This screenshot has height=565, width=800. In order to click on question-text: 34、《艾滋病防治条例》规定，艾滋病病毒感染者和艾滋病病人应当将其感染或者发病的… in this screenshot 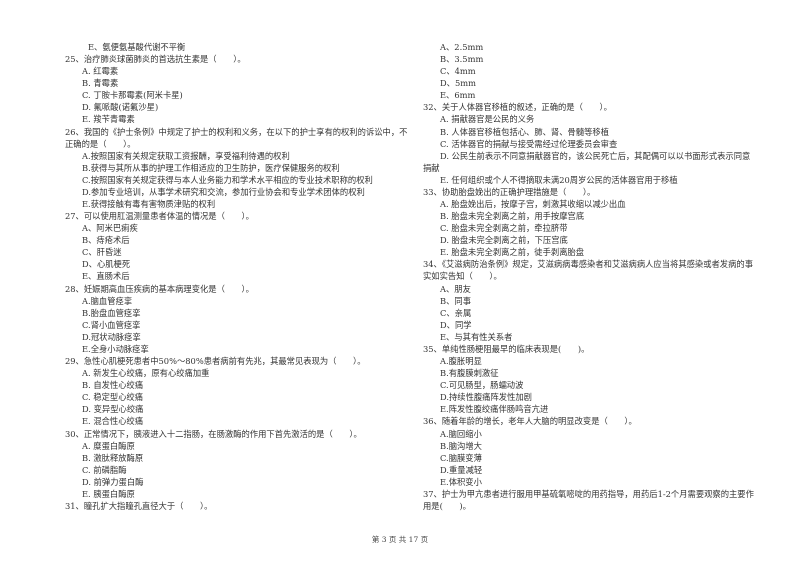, I will do `click(588, 270)`.